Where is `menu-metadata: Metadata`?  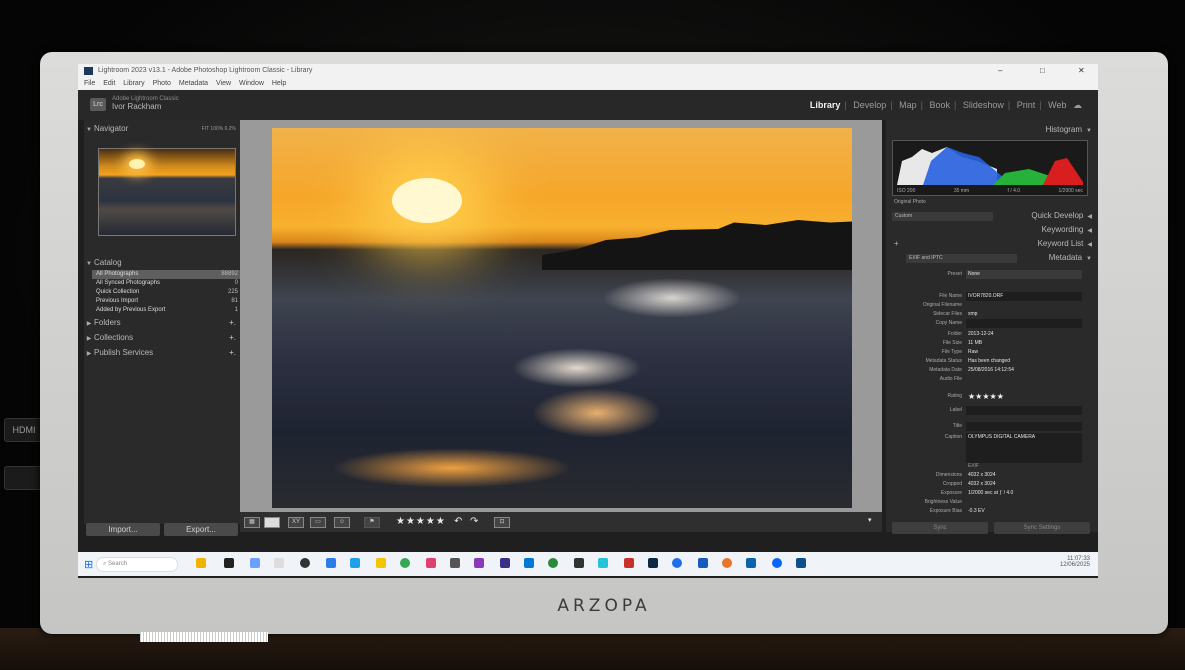
menu-metadata: Metadata is located at coordinates (193, 83).